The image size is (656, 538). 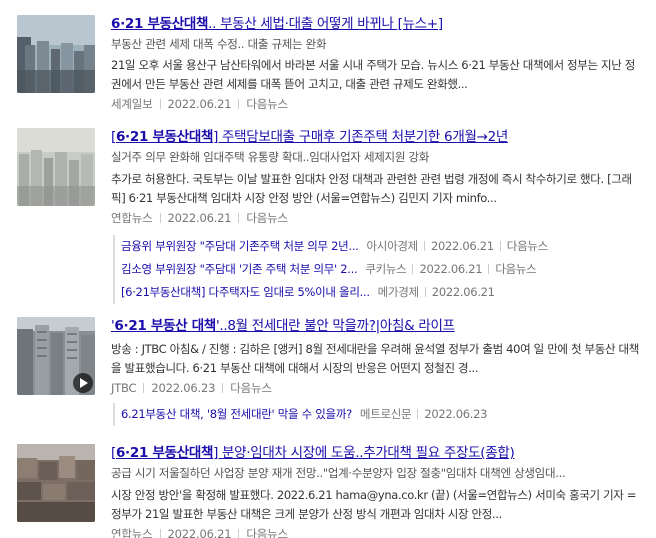 I want to click on news-title: '6·21 부동산 대책'..8월 전세대란 불안 막을까?|아침& 라이프, so click(x=283, y=326).